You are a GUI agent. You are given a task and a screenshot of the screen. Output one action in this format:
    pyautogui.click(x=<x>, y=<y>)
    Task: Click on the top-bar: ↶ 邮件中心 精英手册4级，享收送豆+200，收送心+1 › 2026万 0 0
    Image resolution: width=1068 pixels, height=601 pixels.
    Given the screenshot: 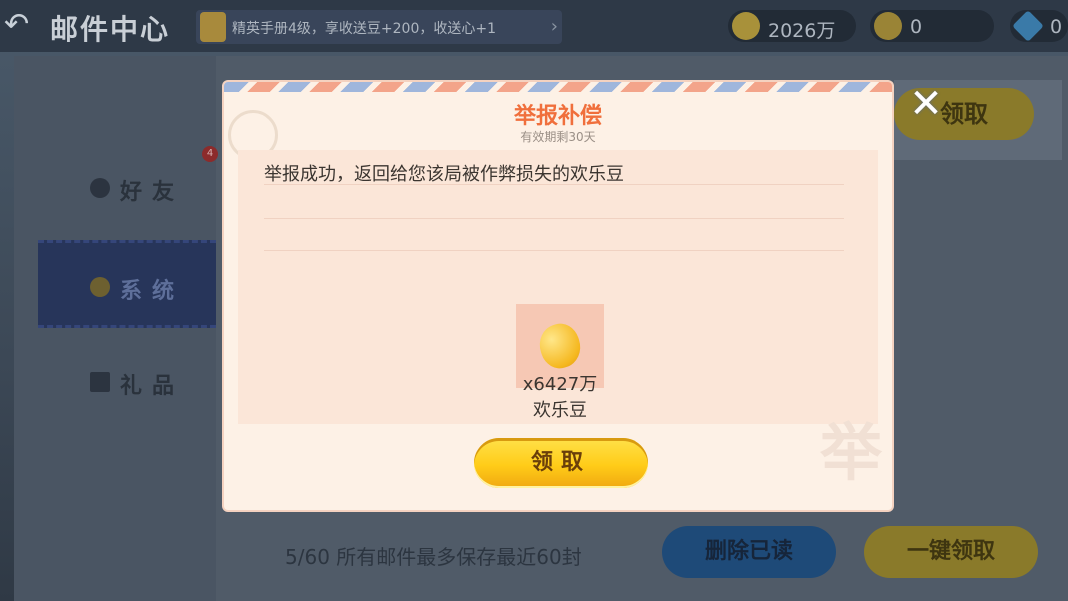 What is the action you would take?
    pyautogui.click(x=534, y=26)
    